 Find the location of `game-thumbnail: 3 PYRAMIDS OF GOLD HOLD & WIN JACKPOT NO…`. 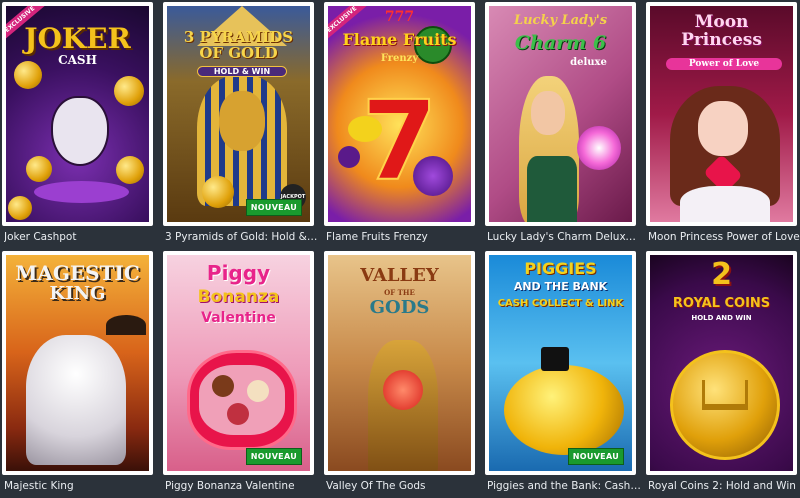

game-thumbnail: 3 PYRAMIDS OF GOLD HOLD & WIN JACKPOT NO… is located at coordinates (238, 114).